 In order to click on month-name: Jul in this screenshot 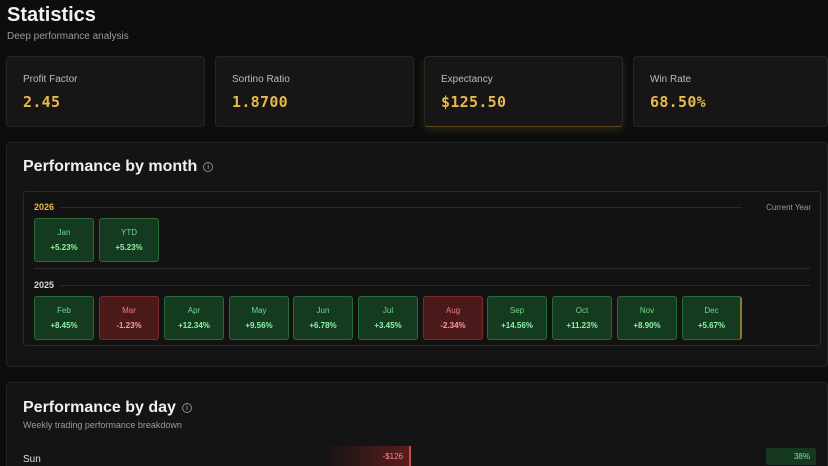, I will do `click(388, 310)`.